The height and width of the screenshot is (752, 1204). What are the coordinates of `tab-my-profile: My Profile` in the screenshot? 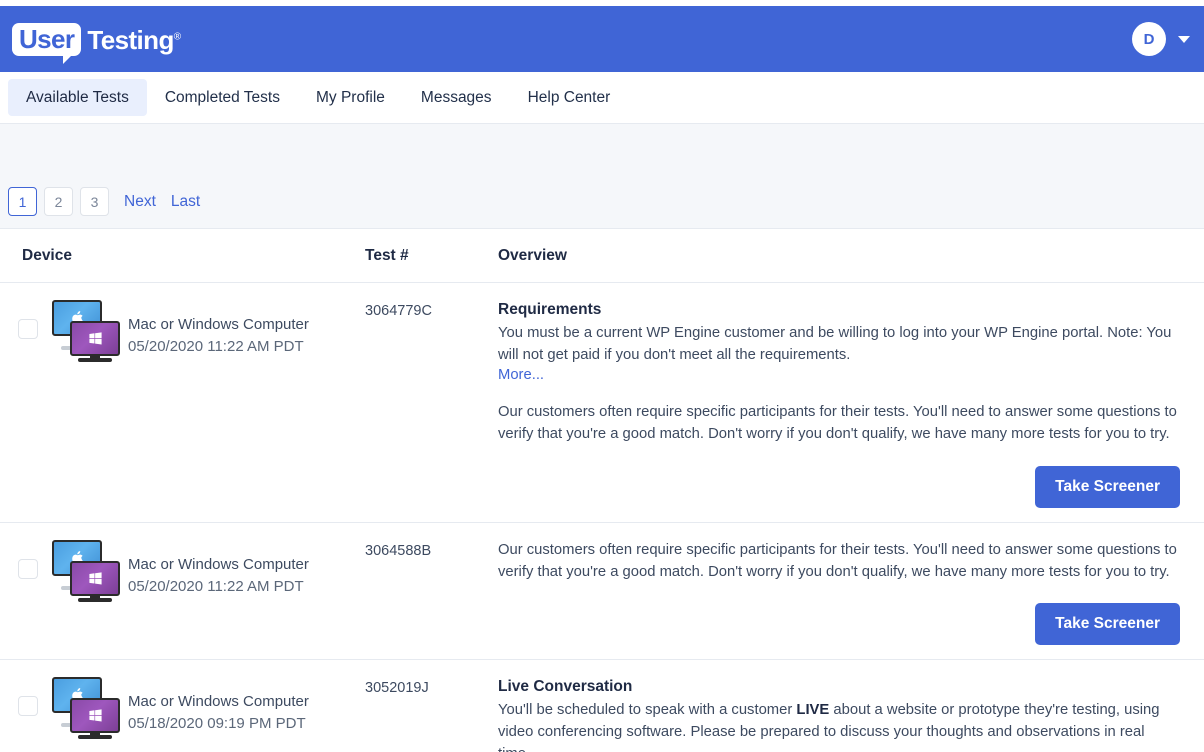 It's located at (350, 97).